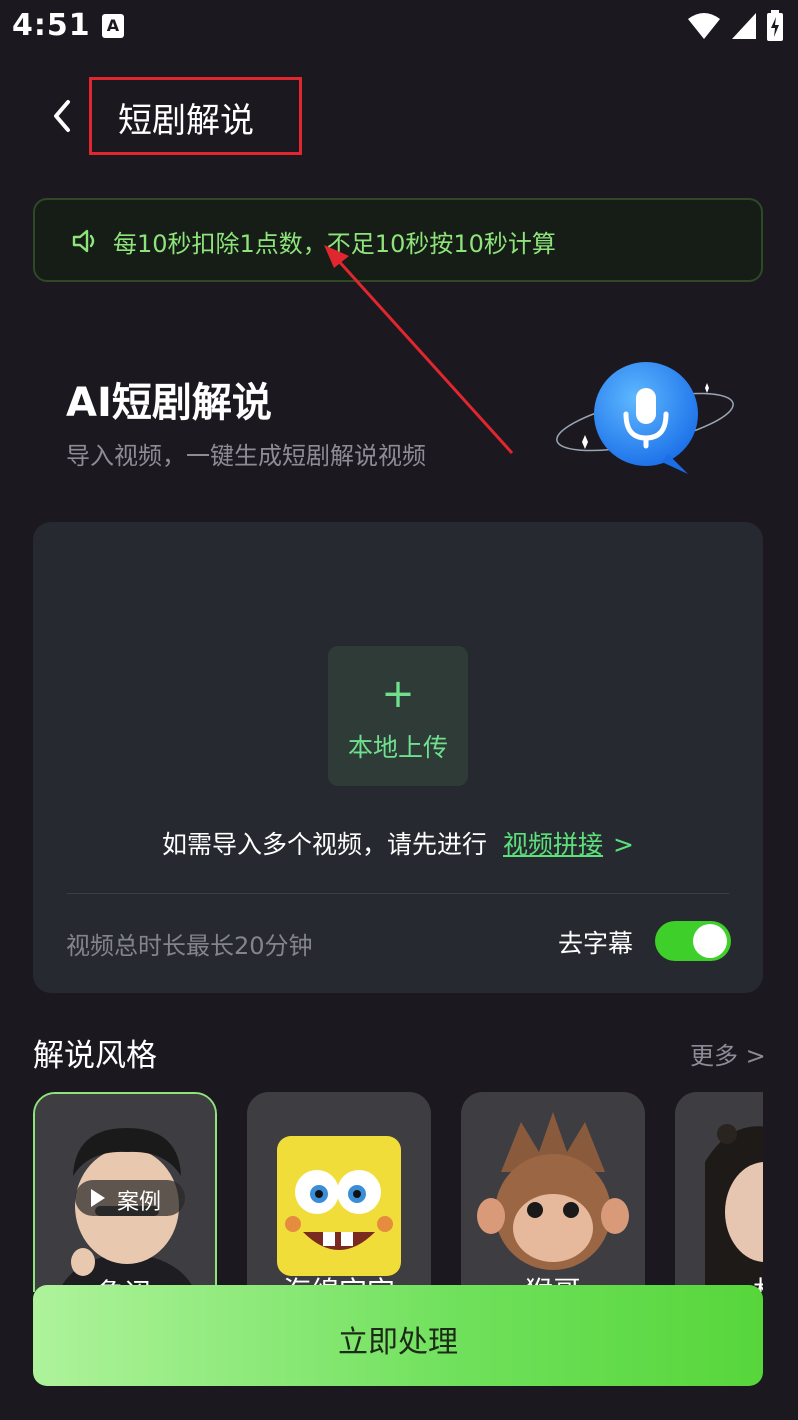 The image size is (798, 1420). I want to click on local-upload-button: + 本地上传, so click(398, 716).